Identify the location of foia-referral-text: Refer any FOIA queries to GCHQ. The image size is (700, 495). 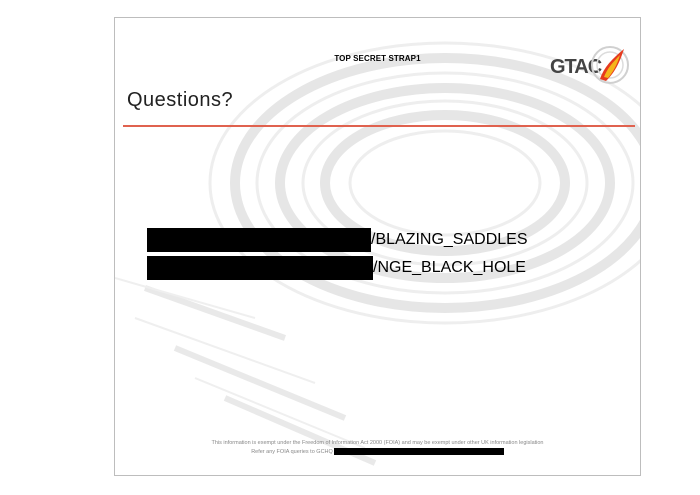
(292, 451).